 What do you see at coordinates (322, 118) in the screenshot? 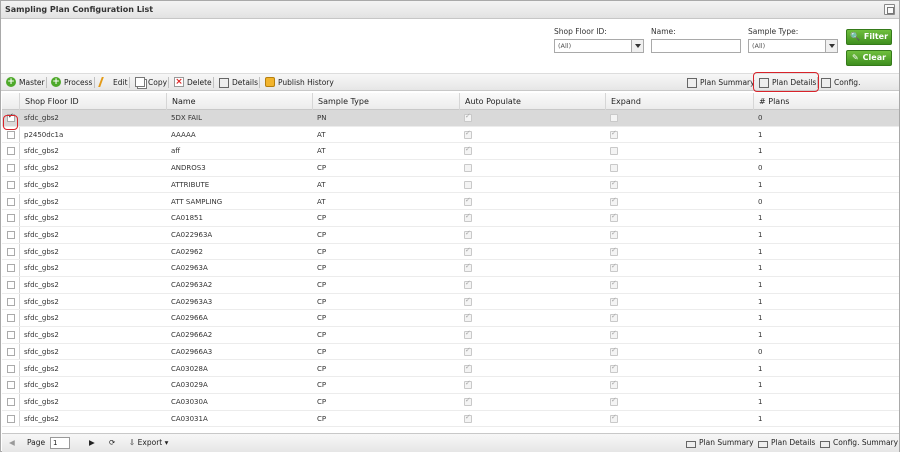
I see `sample-type-cell: PN` at bounding box center [322, 118].